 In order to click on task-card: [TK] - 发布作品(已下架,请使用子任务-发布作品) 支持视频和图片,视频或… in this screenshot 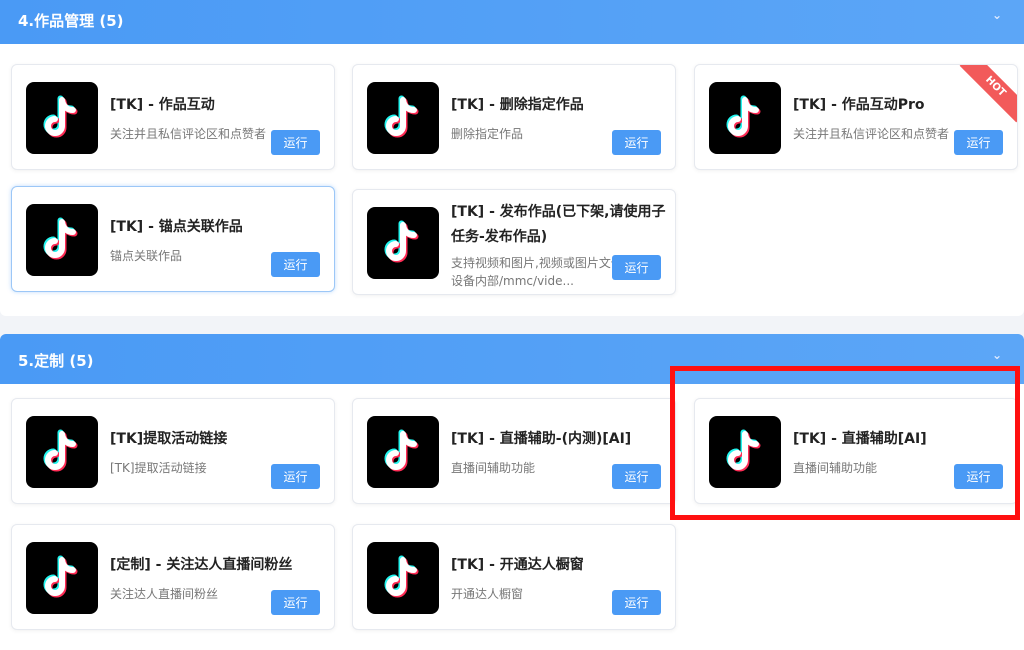, I will do `click(514, 242)`.